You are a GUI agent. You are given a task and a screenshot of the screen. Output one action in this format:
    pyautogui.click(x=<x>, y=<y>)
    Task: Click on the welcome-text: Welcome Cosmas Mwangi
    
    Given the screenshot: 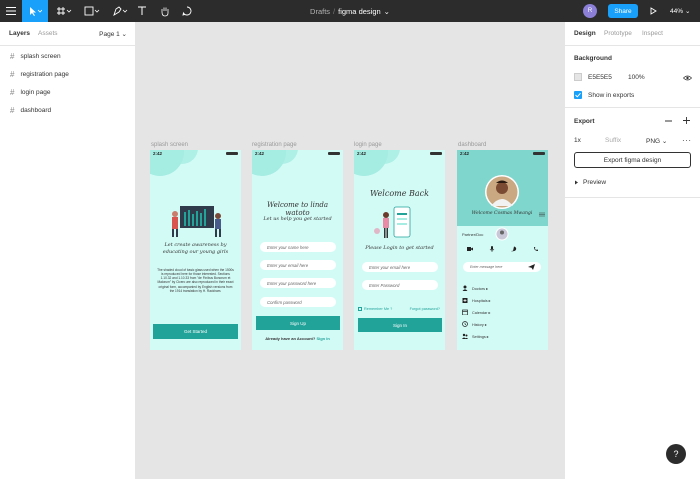 What is the action you would take?
    pyautogui.click(x=502, y=213)
    